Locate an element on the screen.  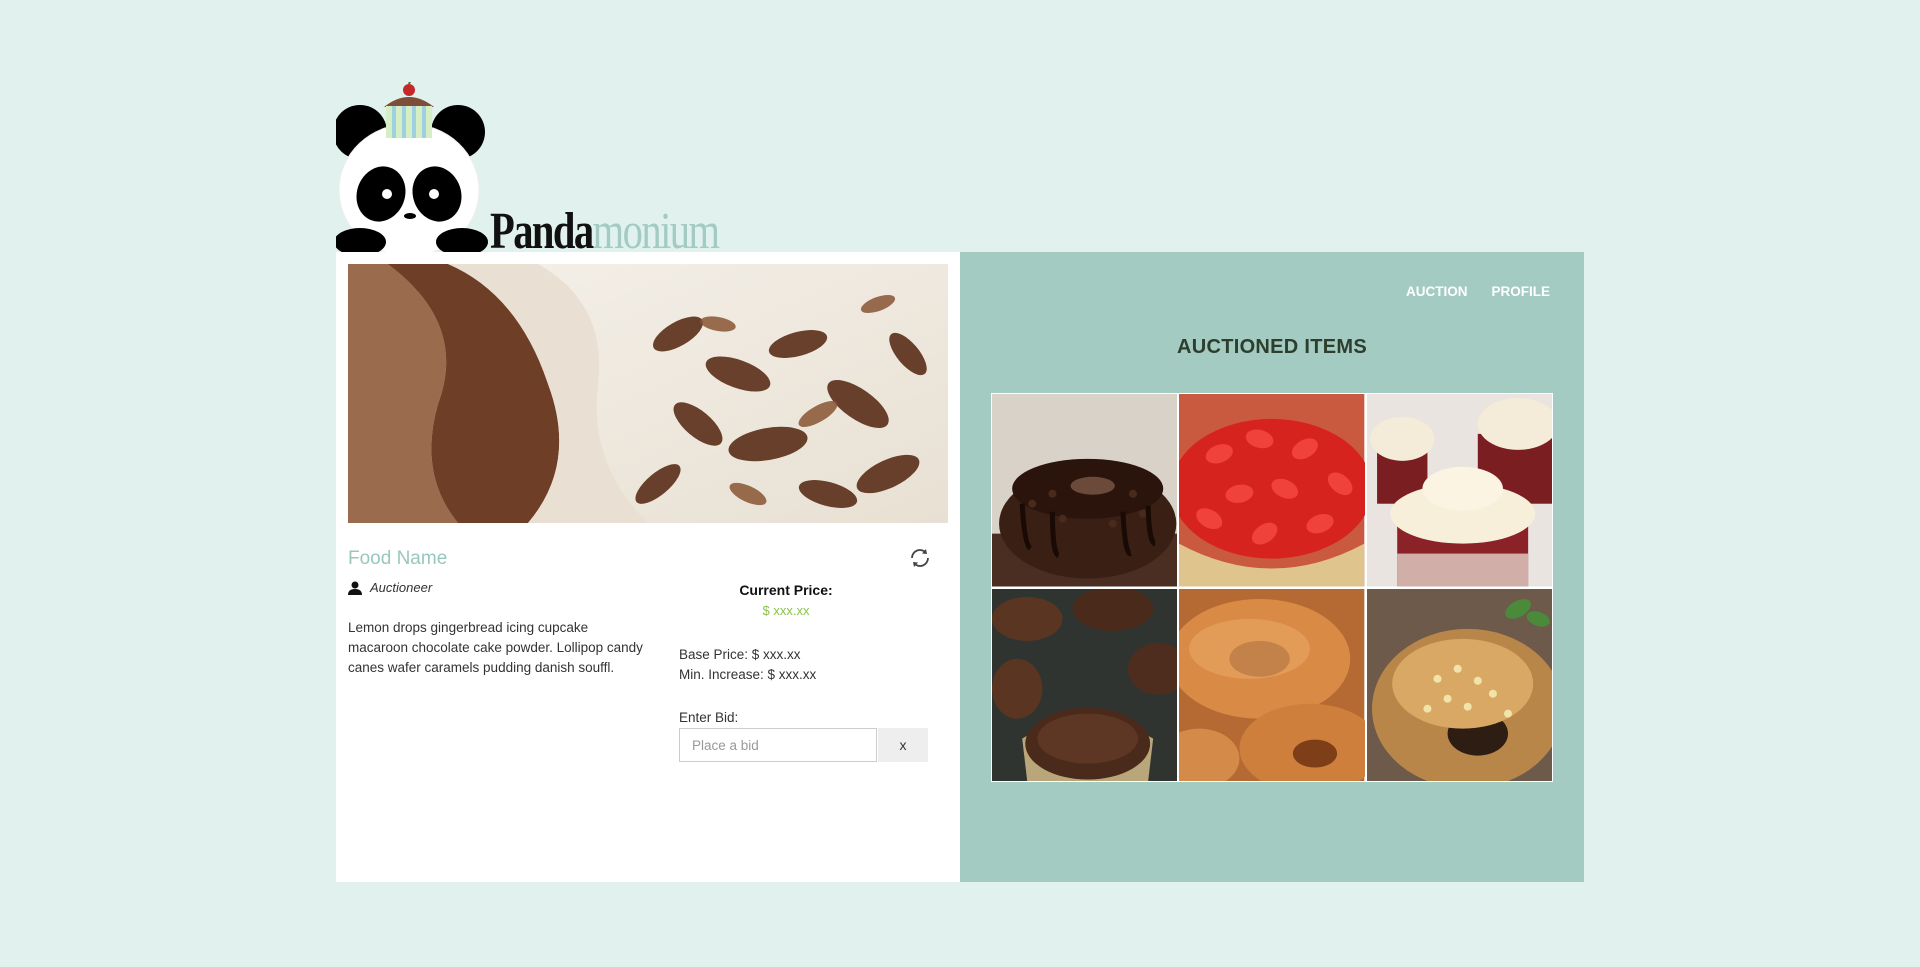
chocolate-muffins-icon is located at coordinates (1085, 684).